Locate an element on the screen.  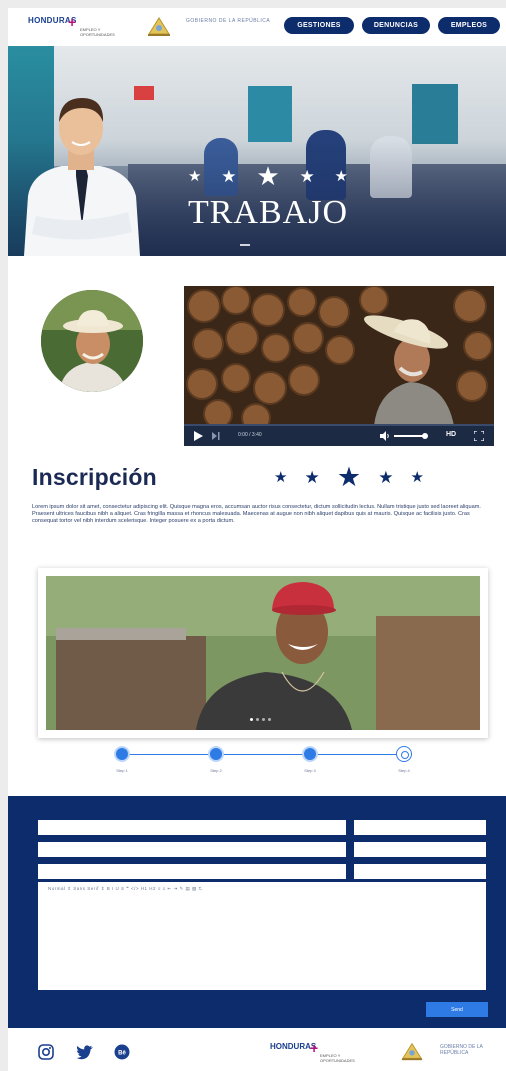
hero-businessman-image is located at coordinates (82, 177).